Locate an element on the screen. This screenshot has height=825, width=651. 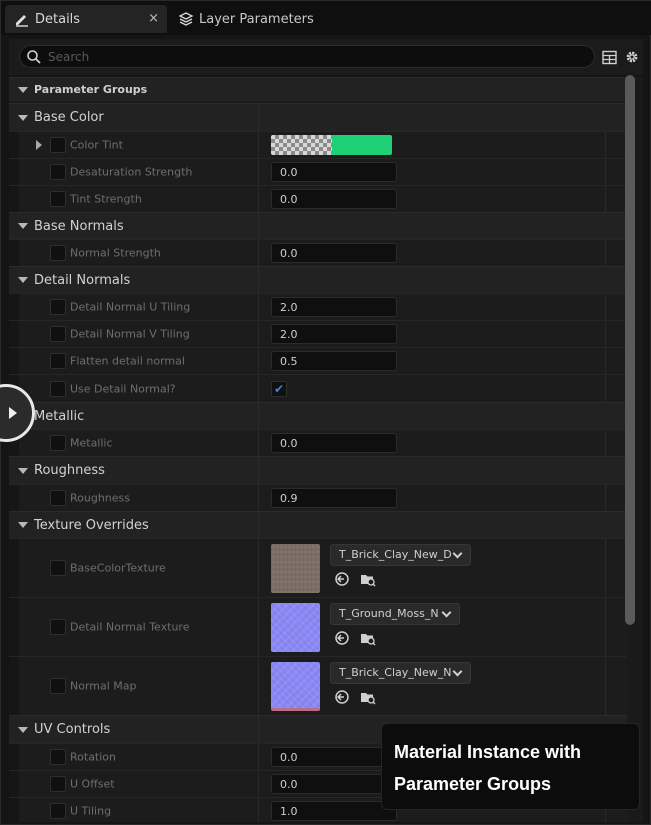
param-row-desaturation-strength: Desaturation Strength 0.0 is located at coordinates (318, 171).